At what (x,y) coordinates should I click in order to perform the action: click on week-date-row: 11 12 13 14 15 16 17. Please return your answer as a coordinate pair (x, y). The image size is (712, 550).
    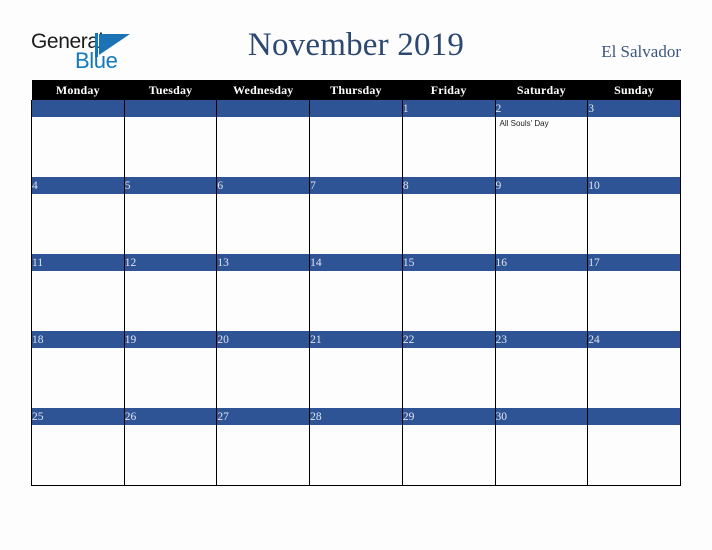
    Looking at the image, I should click on (356, 262).